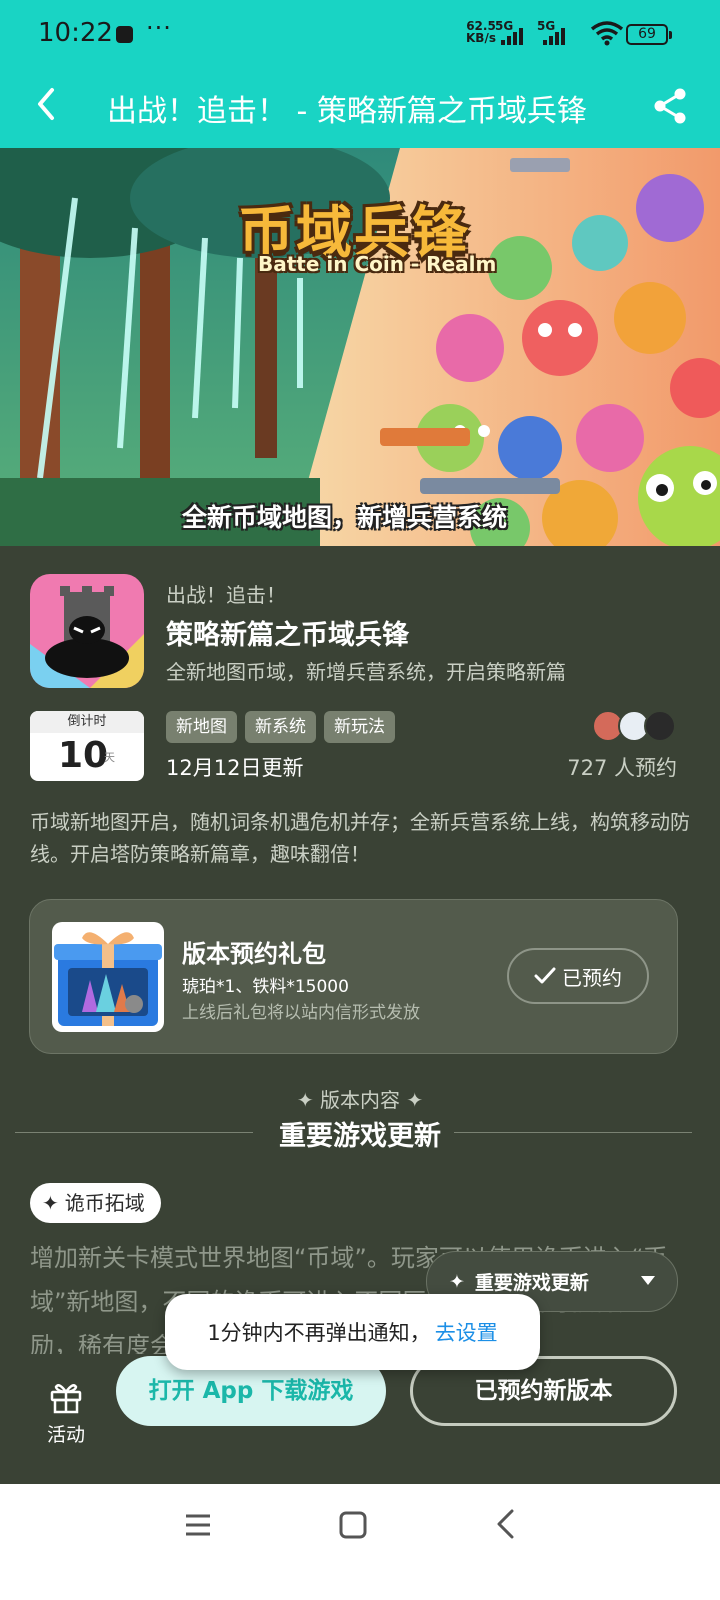  I want to click on section-kicker: ✦ 版本内容 ✦, so click(360, 1098).